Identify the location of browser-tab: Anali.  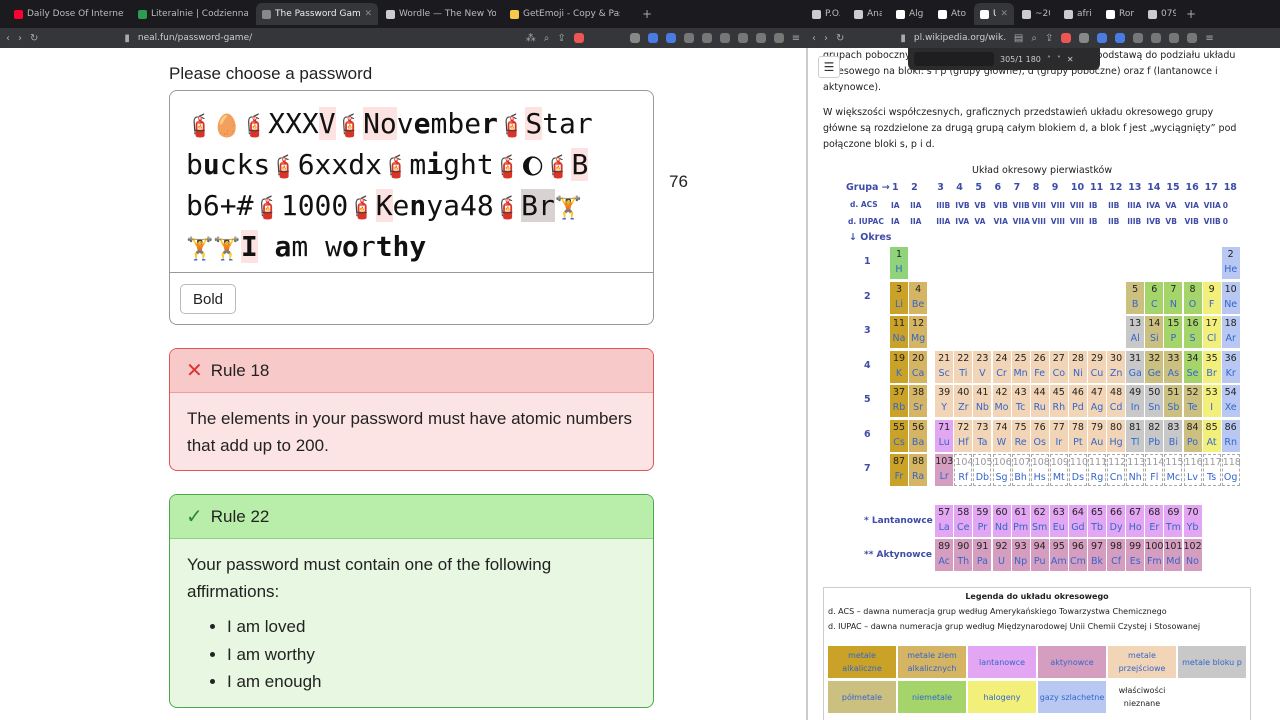
(868, 14).